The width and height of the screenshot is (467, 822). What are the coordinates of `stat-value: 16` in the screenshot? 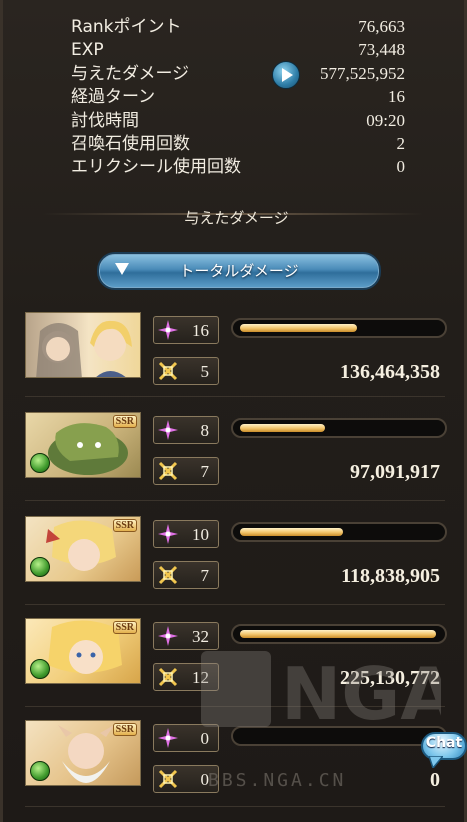 It's located at (396, 97).